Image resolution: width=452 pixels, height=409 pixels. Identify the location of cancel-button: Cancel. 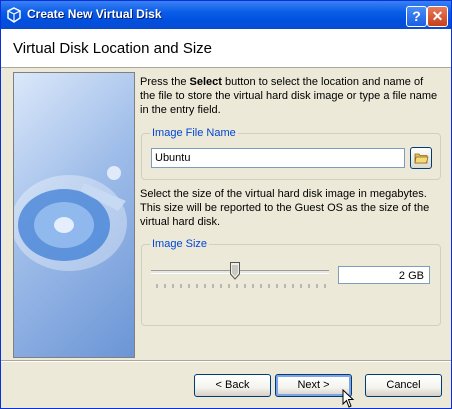
(403, 385).